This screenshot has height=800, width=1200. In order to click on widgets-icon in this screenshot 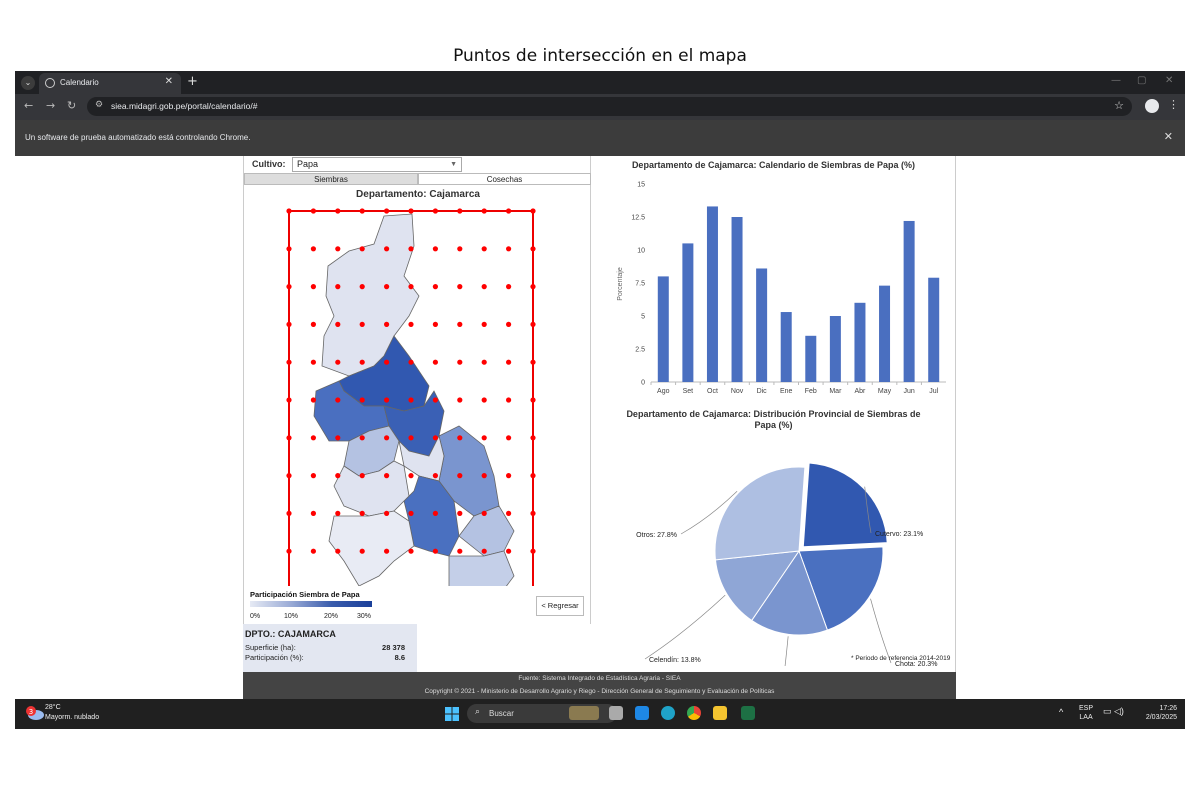, I will do `click(584, 713)`.